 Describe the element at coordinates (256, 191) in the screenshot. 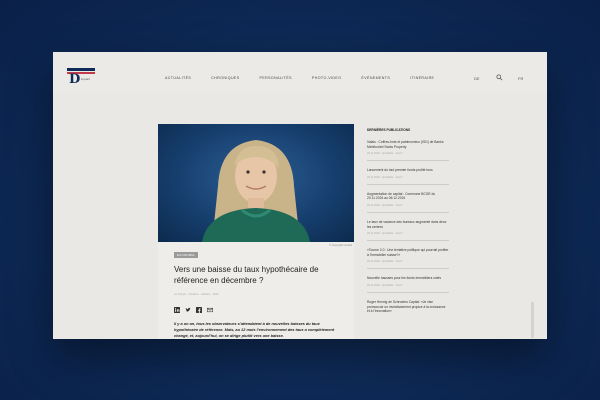

I see `portrait-illustration` at that location.